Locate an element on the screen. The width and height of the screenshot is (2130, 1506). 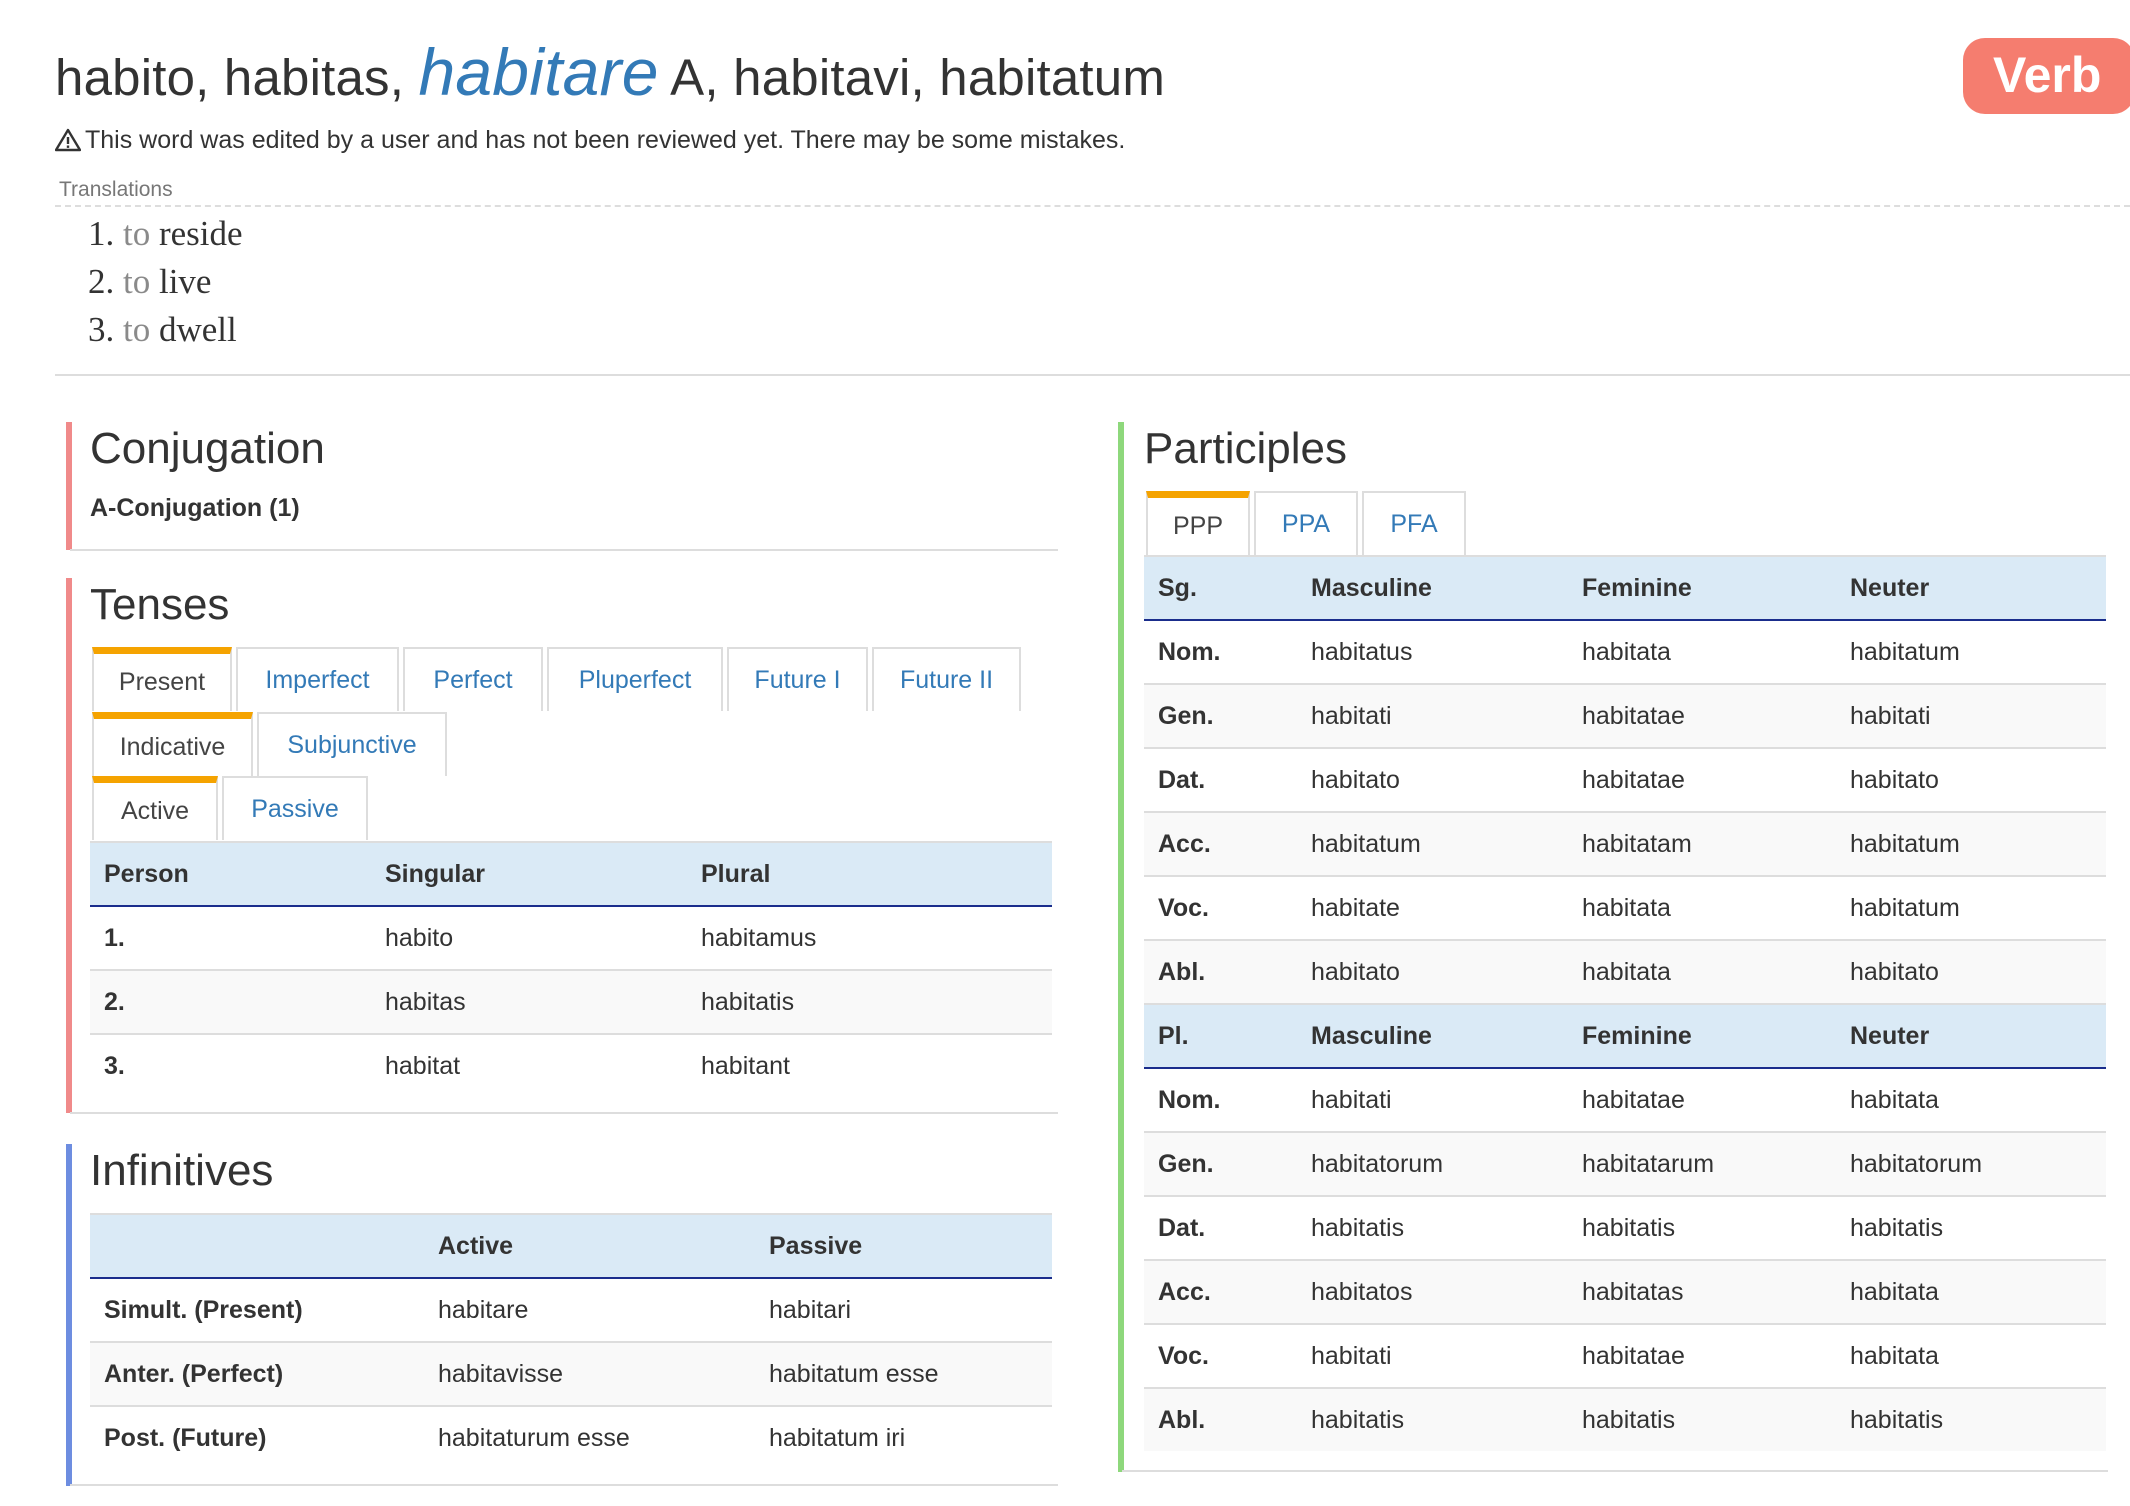
tab-mood-indicative: Indicative is located at coordinates (172, 744).